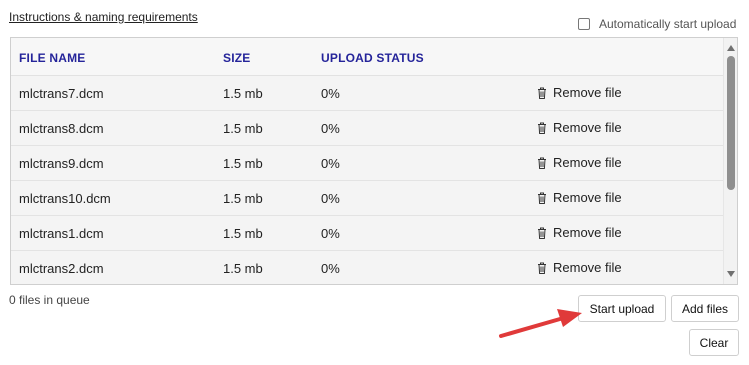 The width and height of the screenshot is (749, 365). What do you see at coordinates (731, 123) in the screenshot?
I see `scrollbar-thumb` at bounding box center [731, 123].